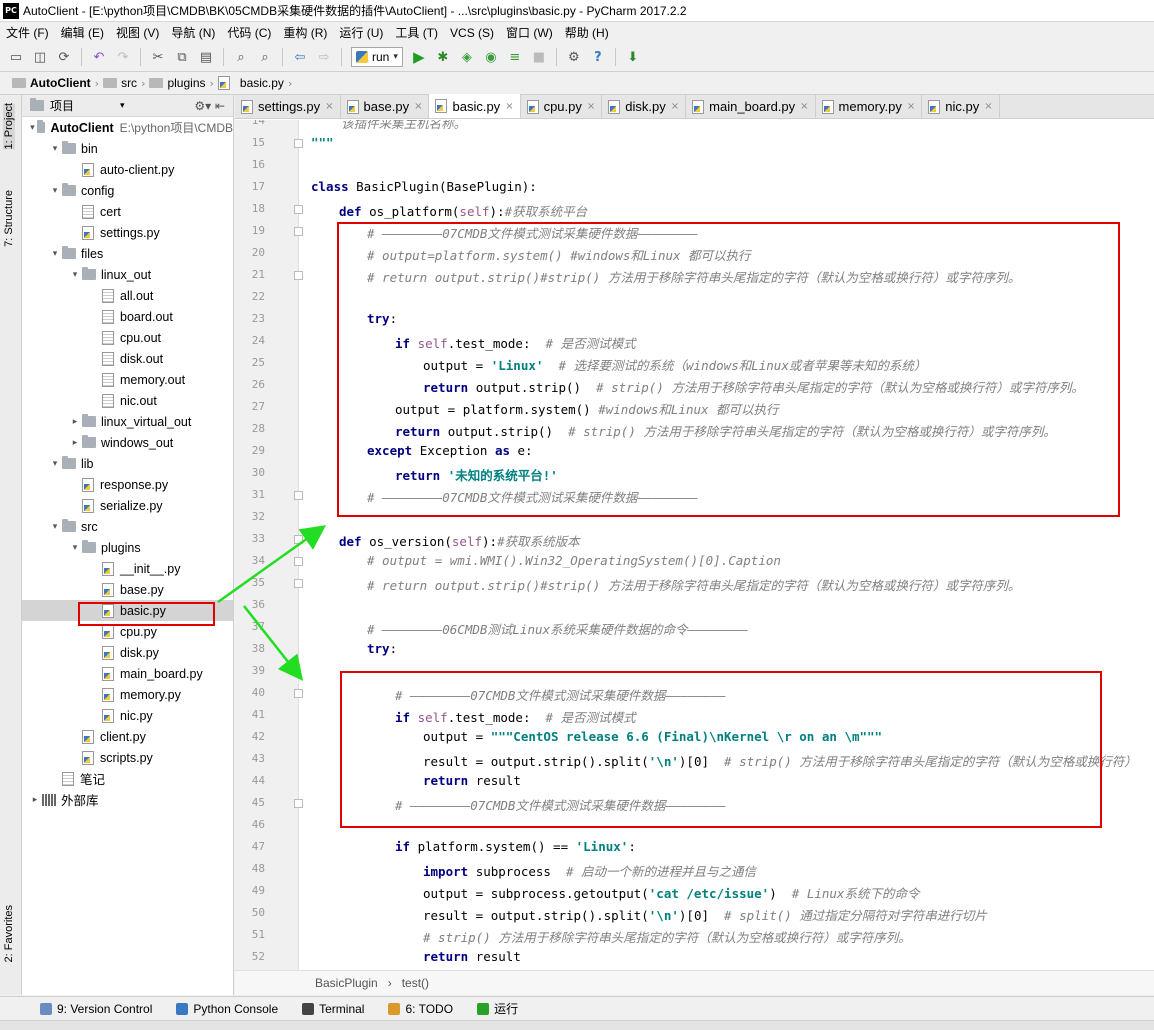 This screenshot has height=1030, width=1154. I want to click on editor-tab: settings.py ×, so click(288, 106).